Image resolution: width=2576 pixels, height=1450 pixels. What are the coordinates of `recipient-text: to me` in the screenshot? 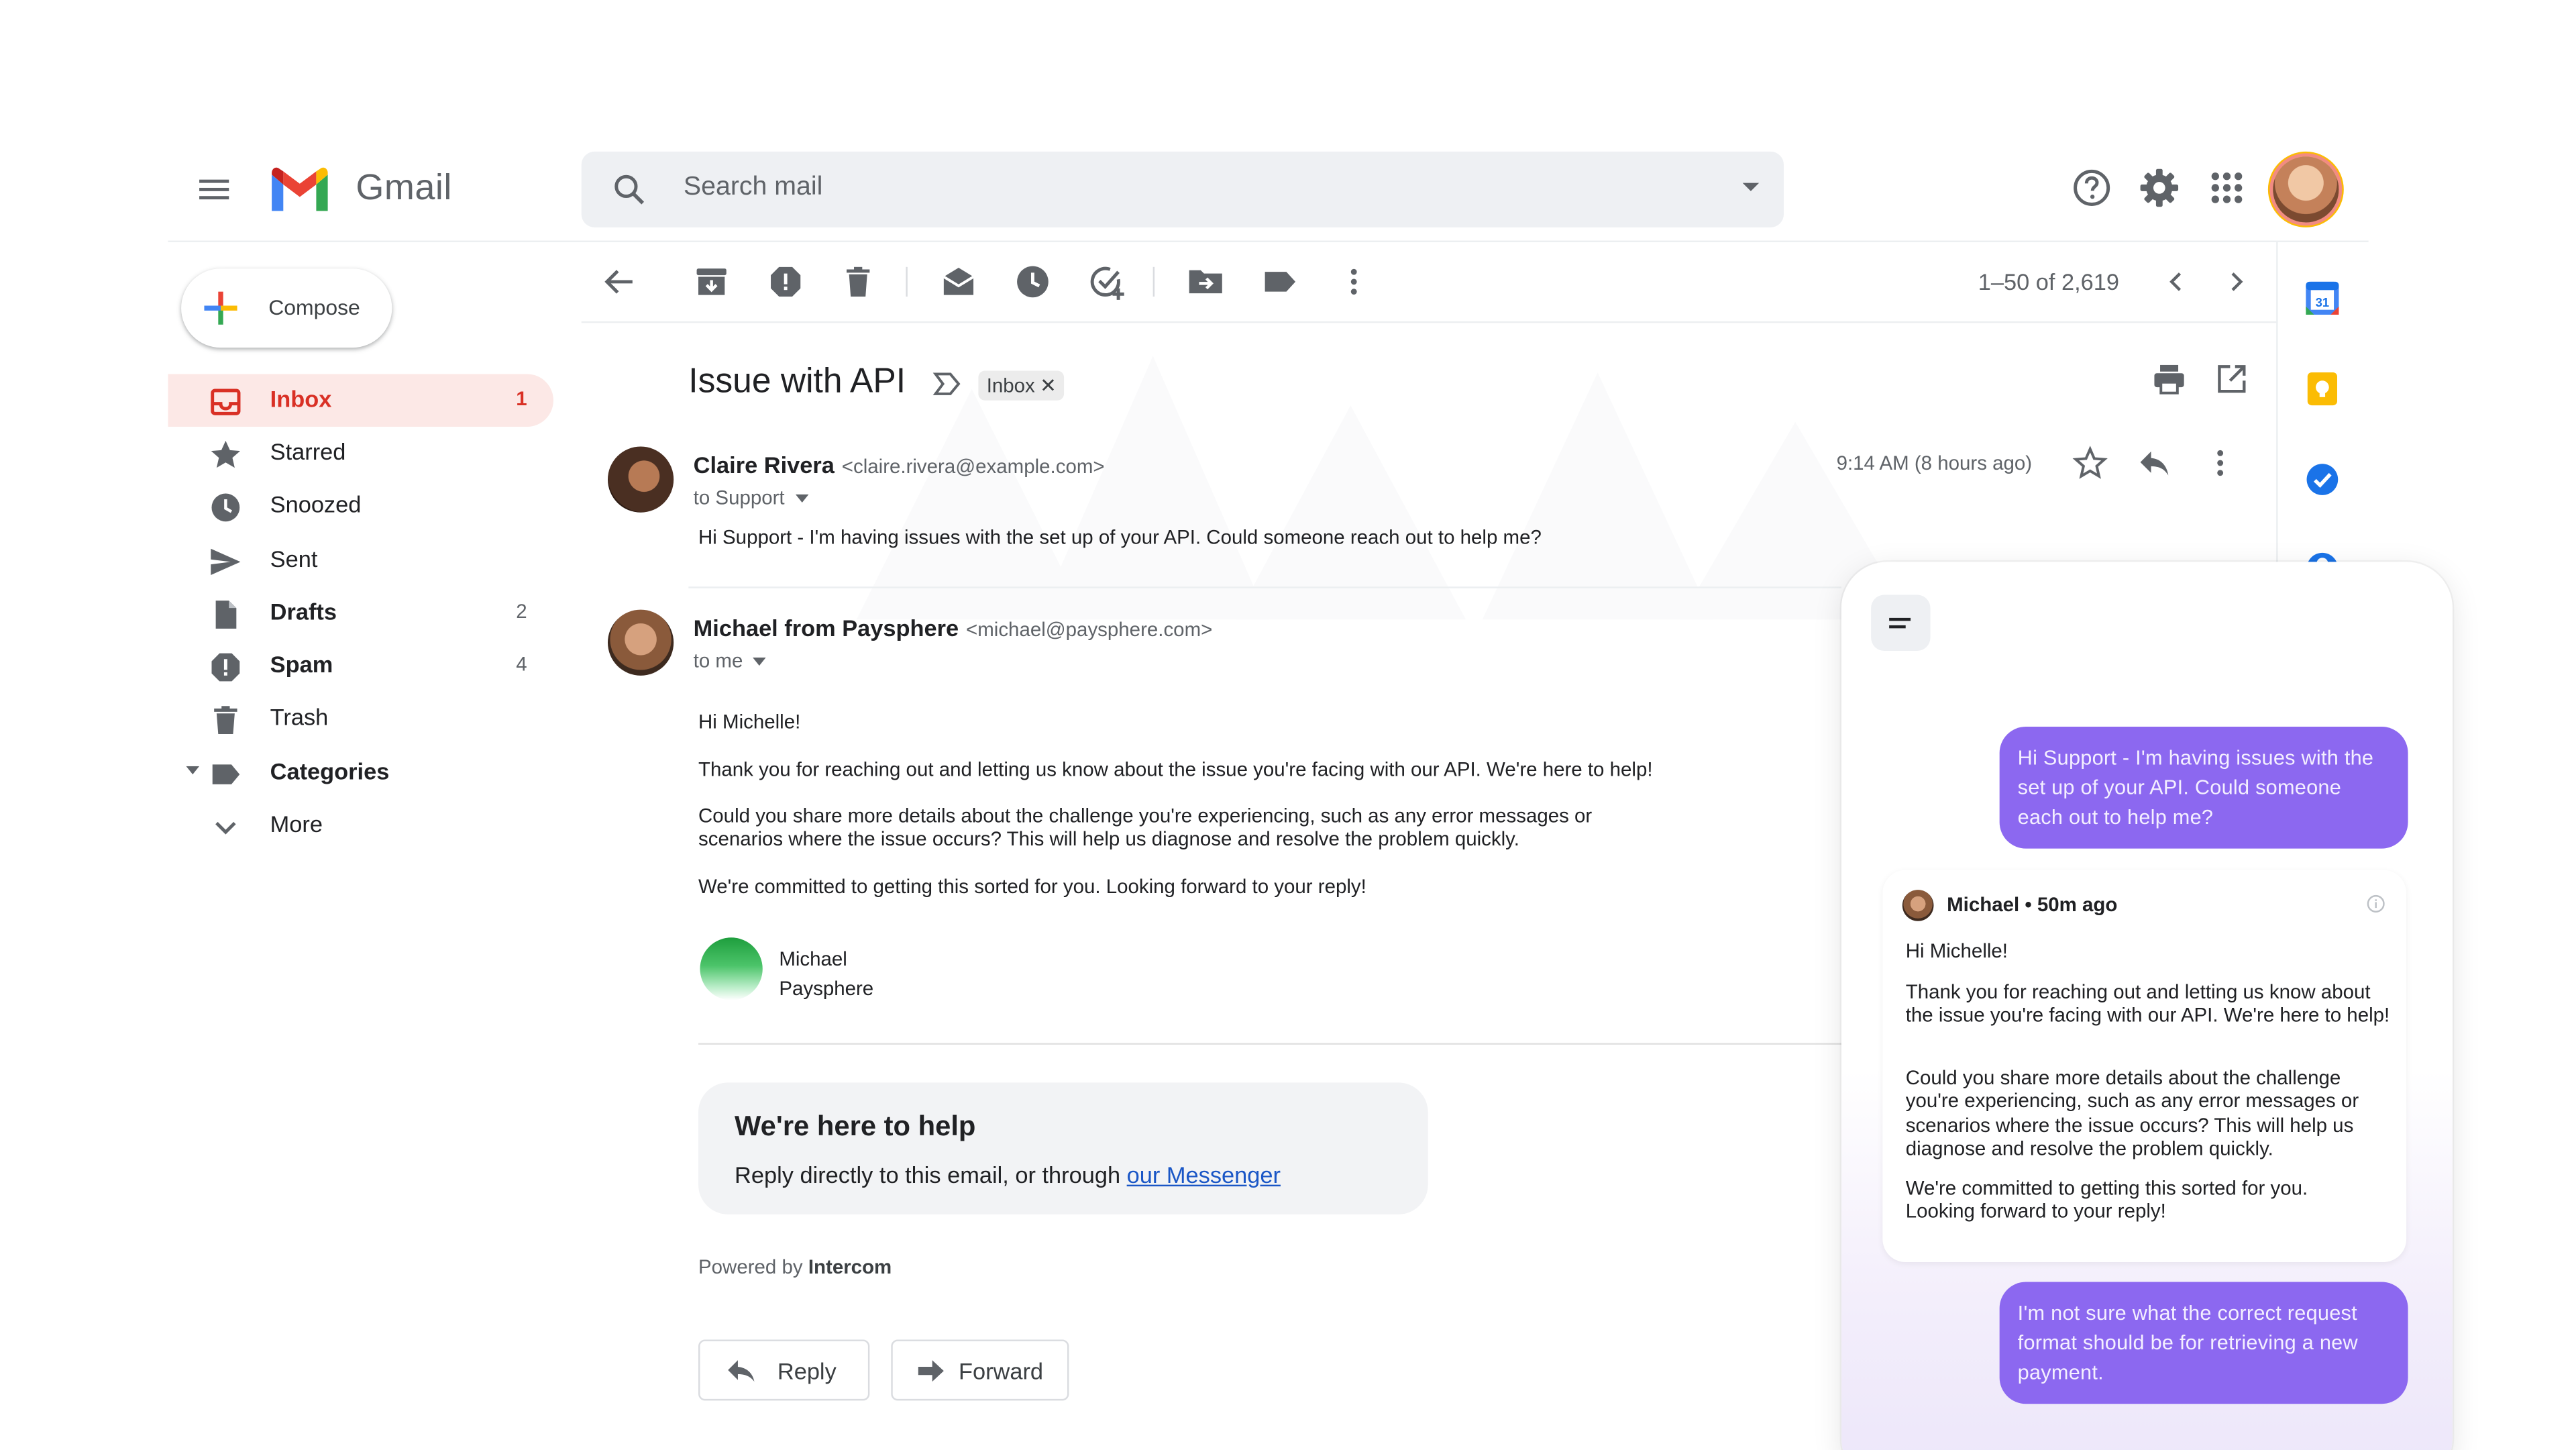 It's located at (718, 660).